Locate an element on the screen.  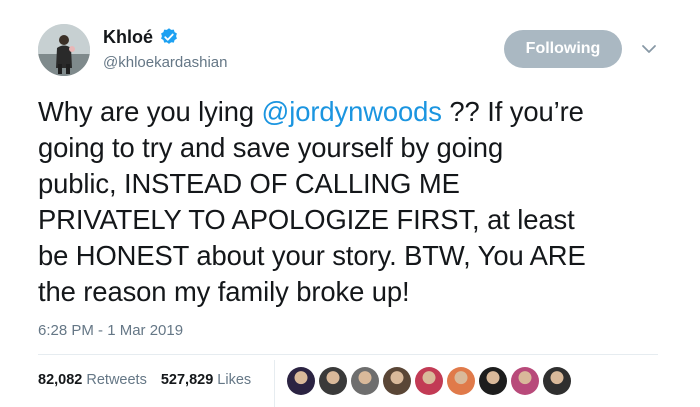
tweet-line: be HONEST about your story. BTW, You ARE is located at coordinates (312, 255).